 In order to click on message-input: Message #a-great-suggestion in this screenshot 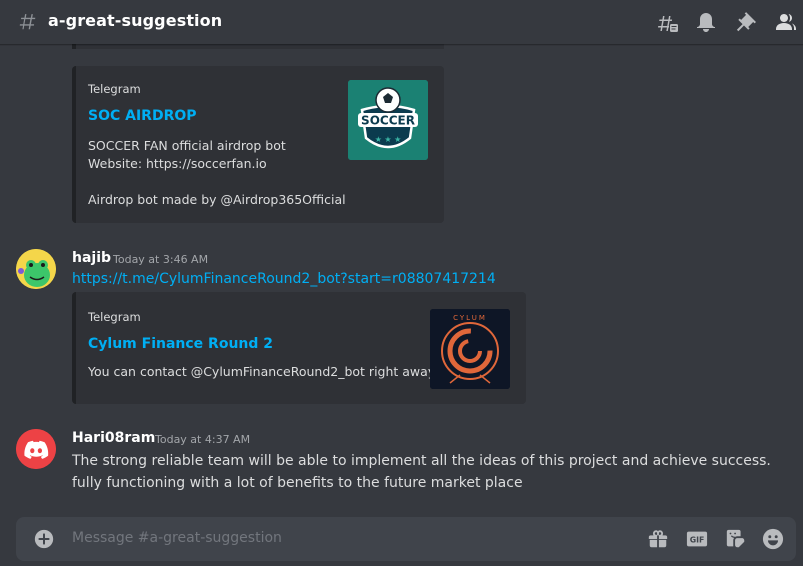, I will do `click(177, 538)`.